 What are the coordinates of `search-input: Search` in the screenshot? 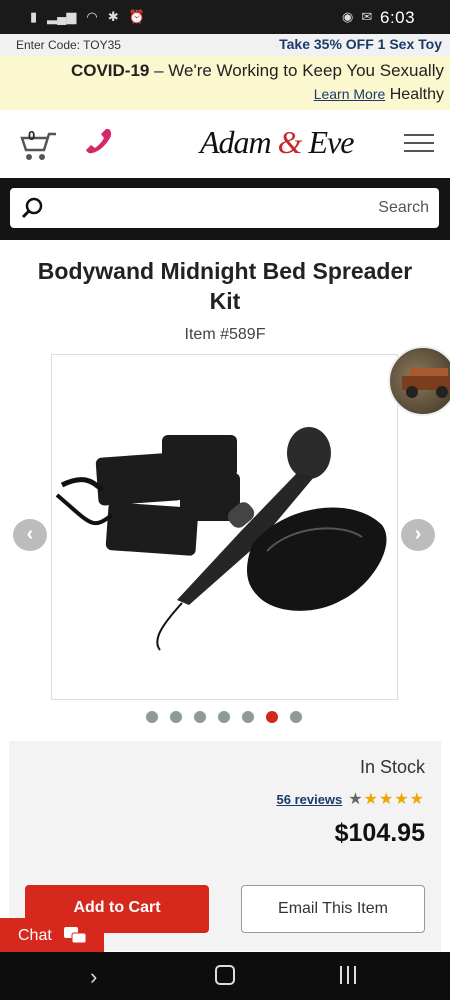 It's located at (224, 208).